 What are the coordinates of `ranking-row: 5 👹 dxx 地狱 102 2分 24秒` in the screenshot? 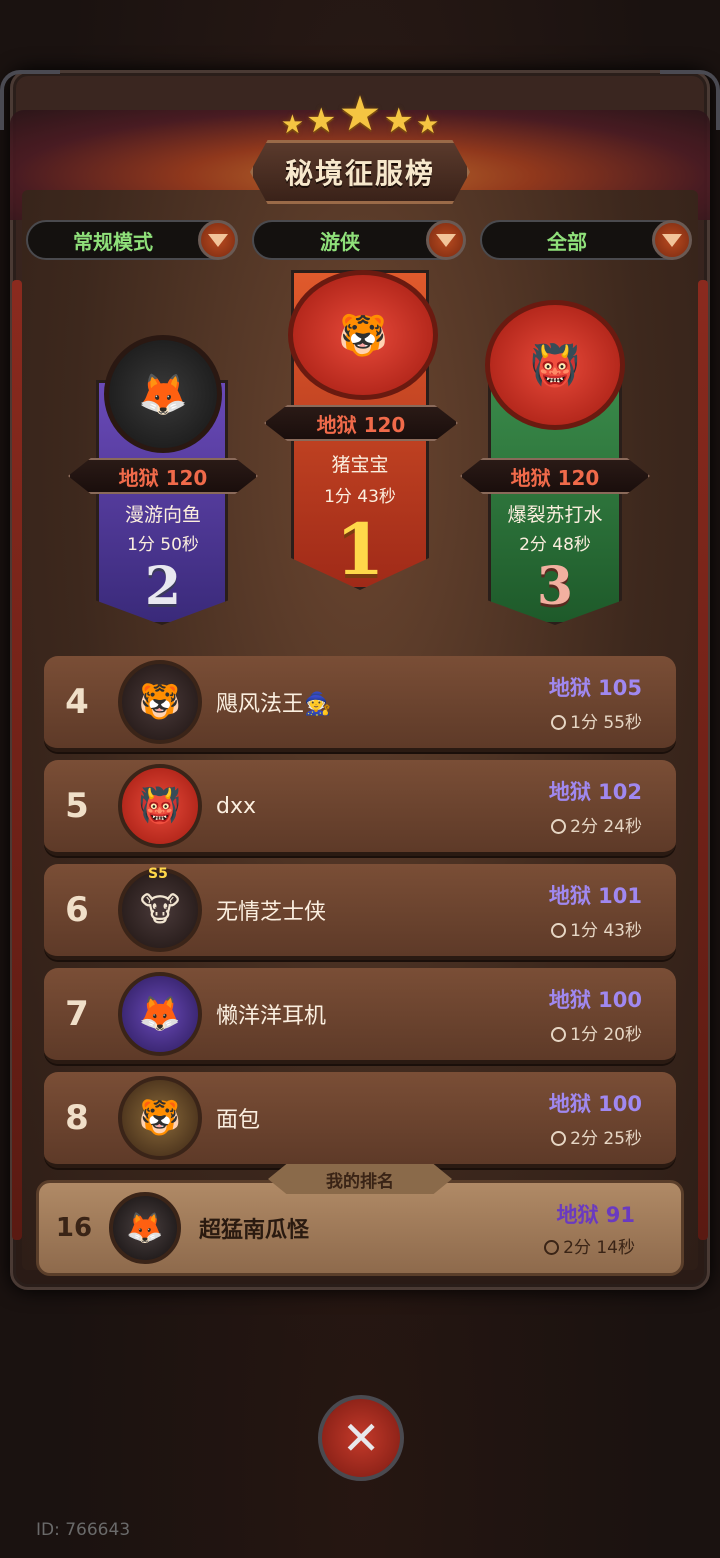 It's located at (360, 808).